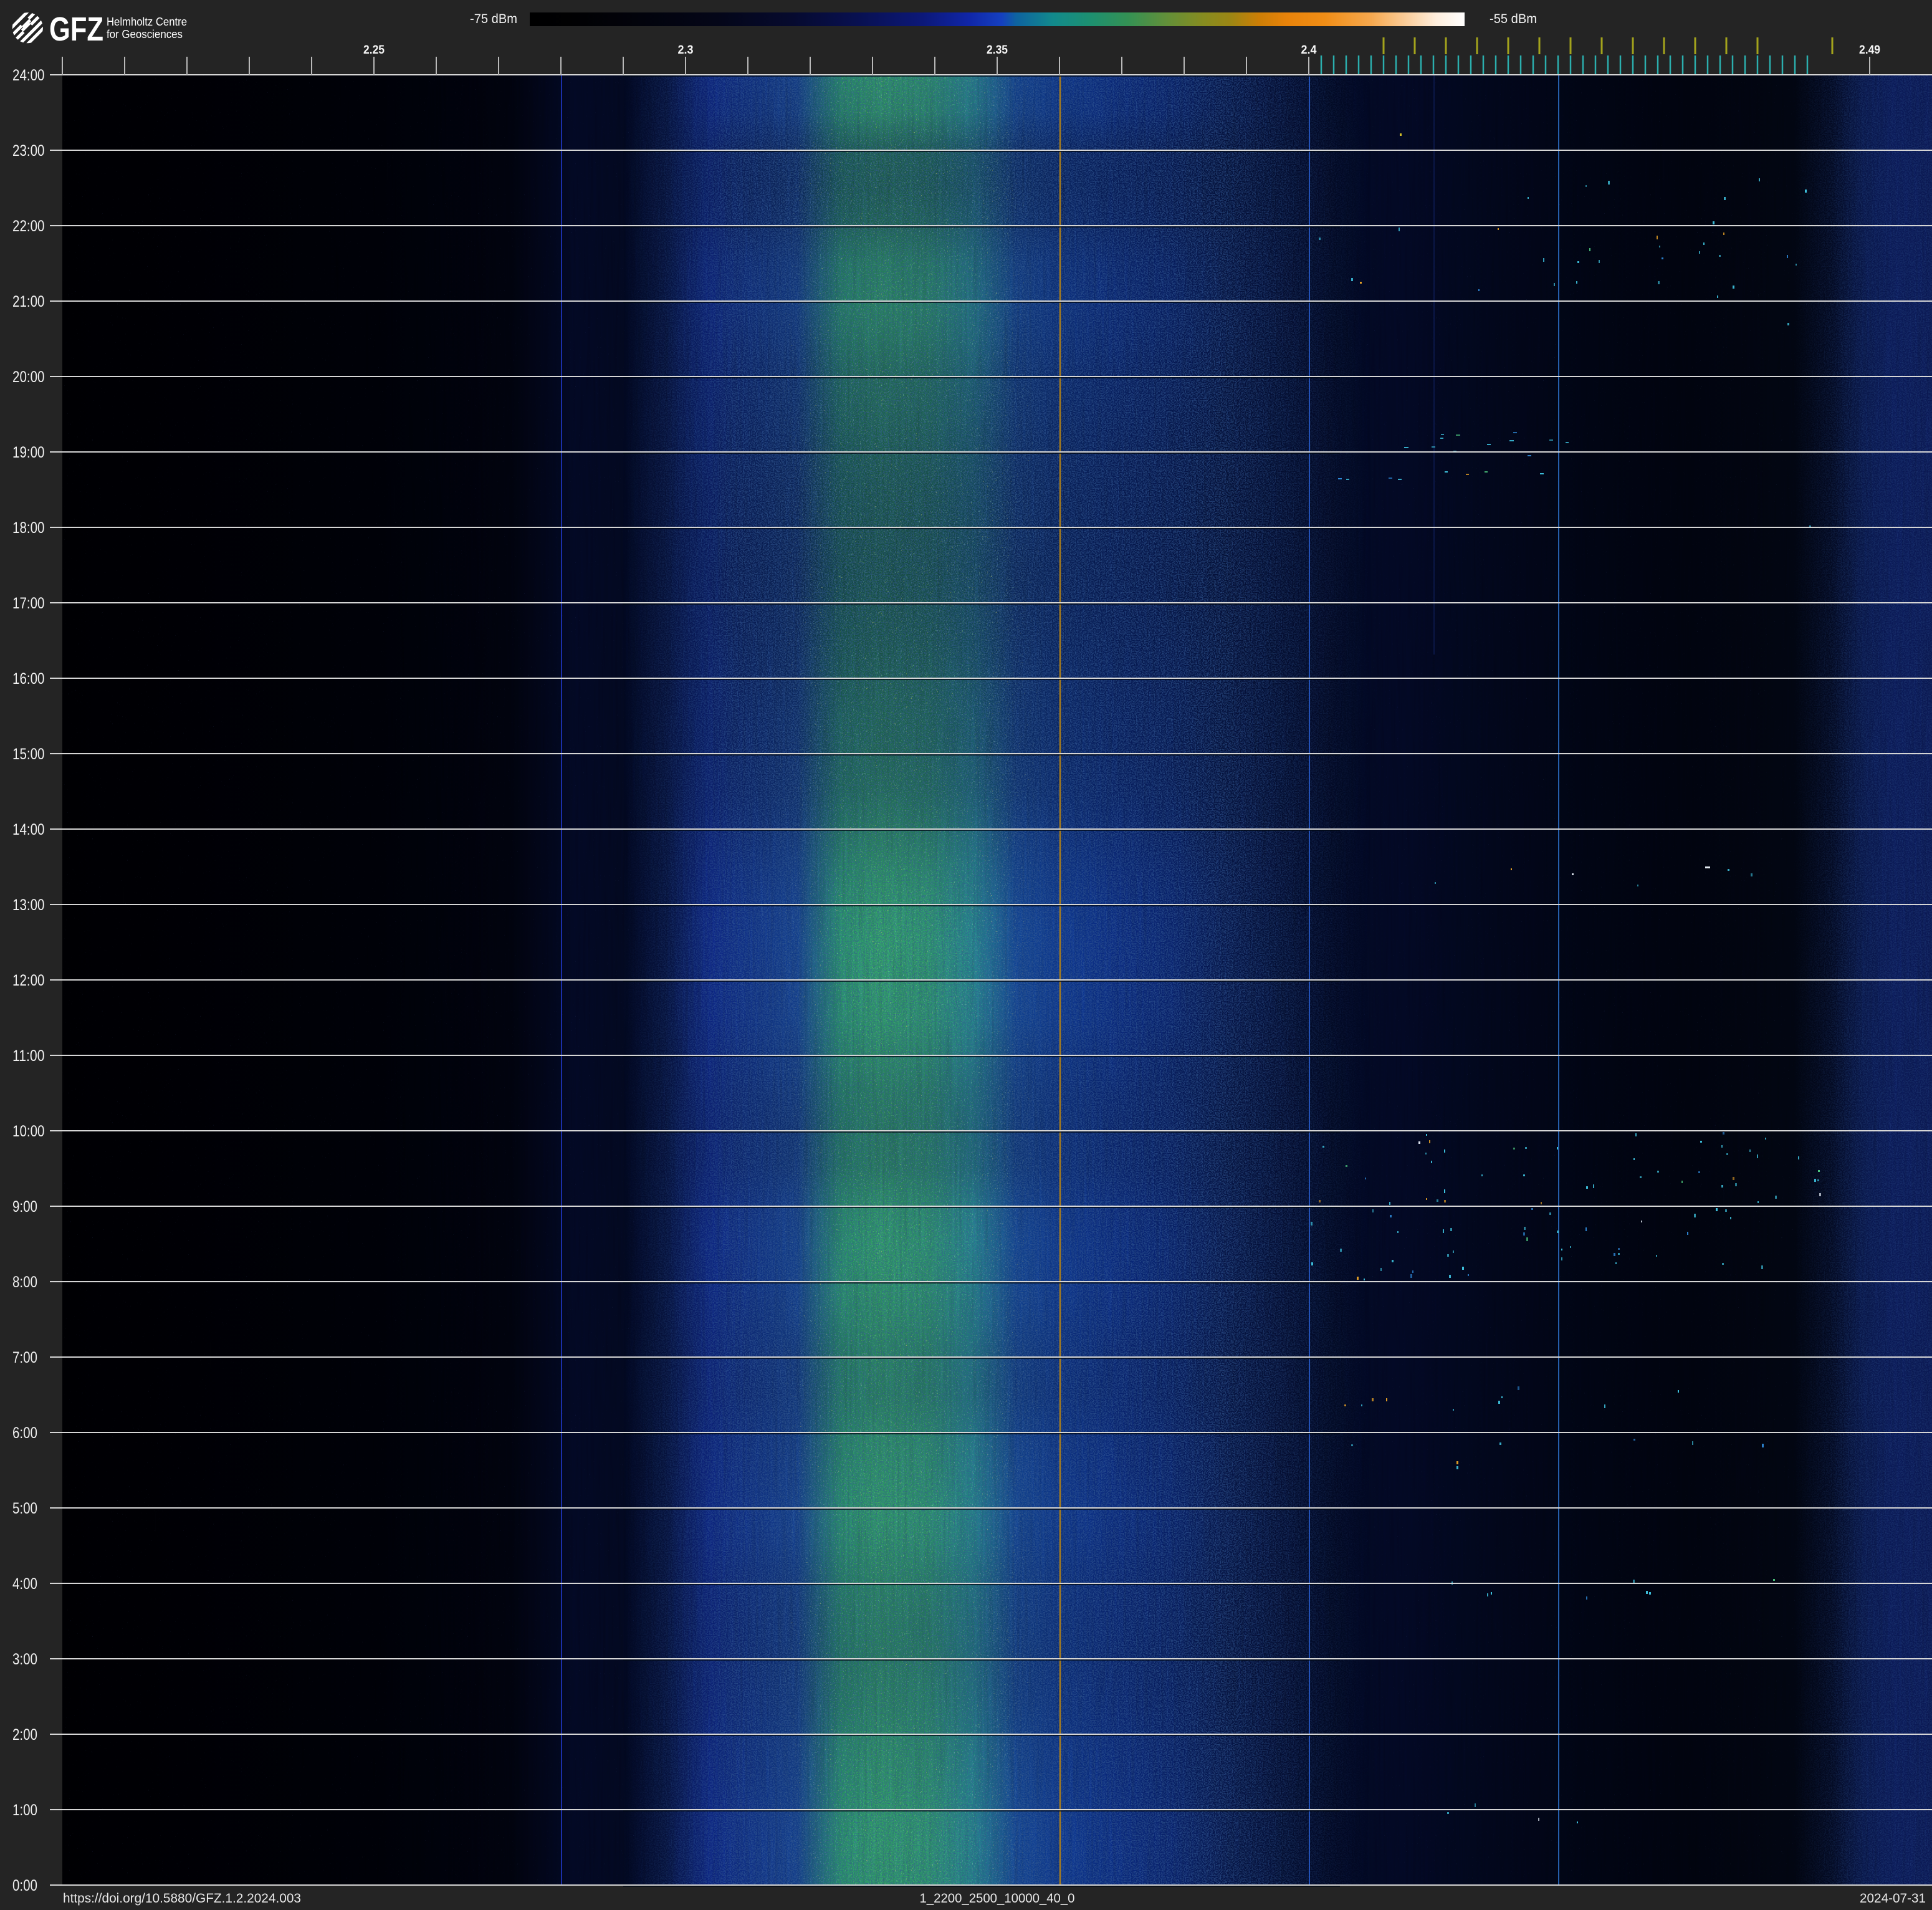 This screenshot has width=1932, height=1910. Describe the element at coordinates (24, 1810) in the screenshot. I see `svg-text: 1:00` at that location.